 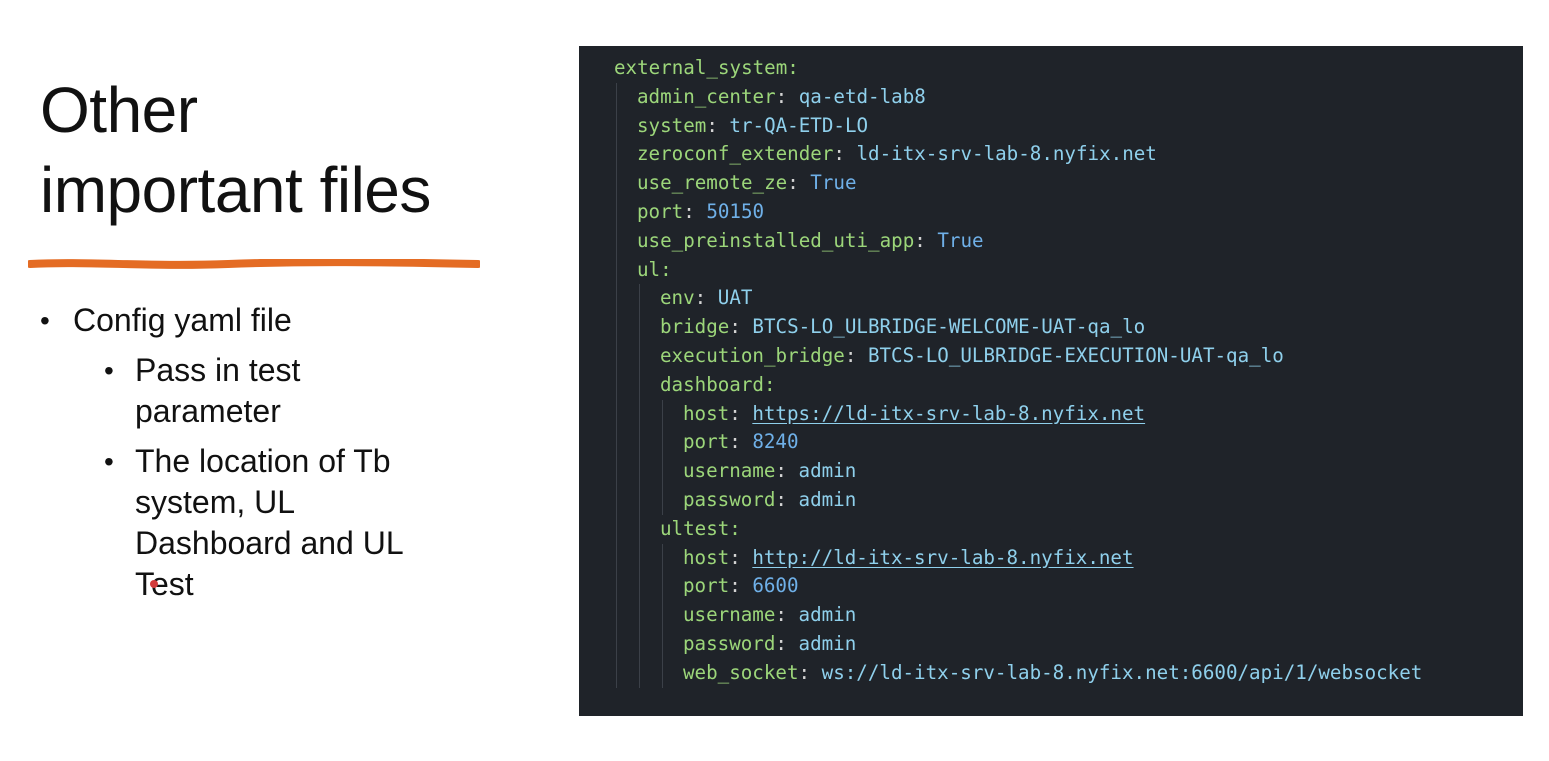 I want to click on yaml-key: external_system:, so click(x=706, y=67).